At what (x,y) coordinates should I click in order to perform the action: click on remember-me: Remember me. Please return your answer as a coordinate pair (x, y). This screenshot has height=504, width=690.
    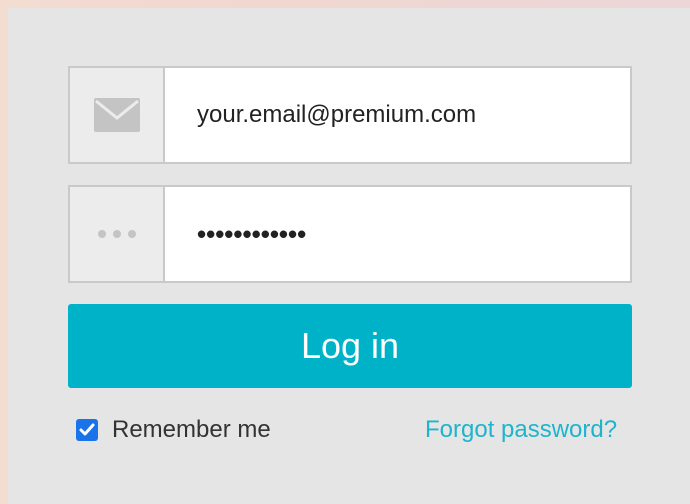
    Looking at the image, I should click on (173, 430).